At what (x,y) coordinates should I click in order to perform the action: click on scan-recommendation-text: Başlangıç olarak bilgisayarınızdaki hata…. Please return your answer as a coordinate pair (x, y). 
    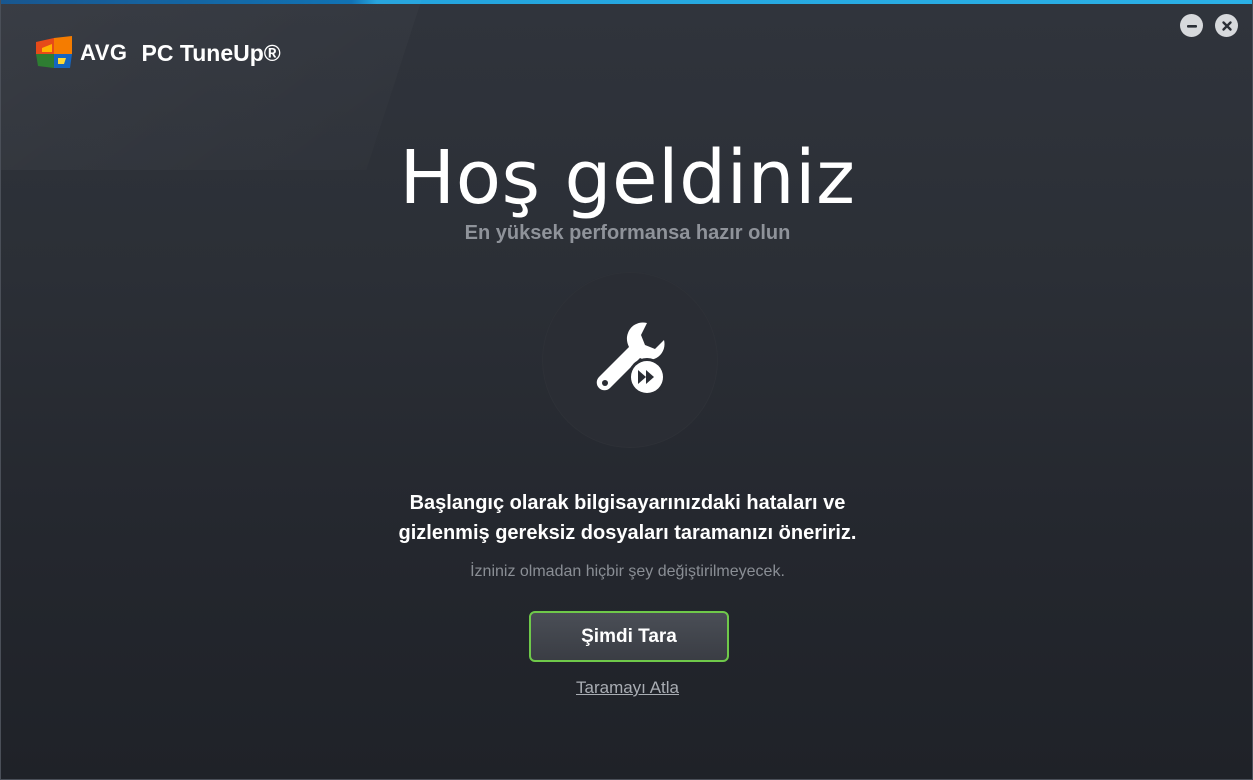
    Looking at the image, I should click on (626, 518).